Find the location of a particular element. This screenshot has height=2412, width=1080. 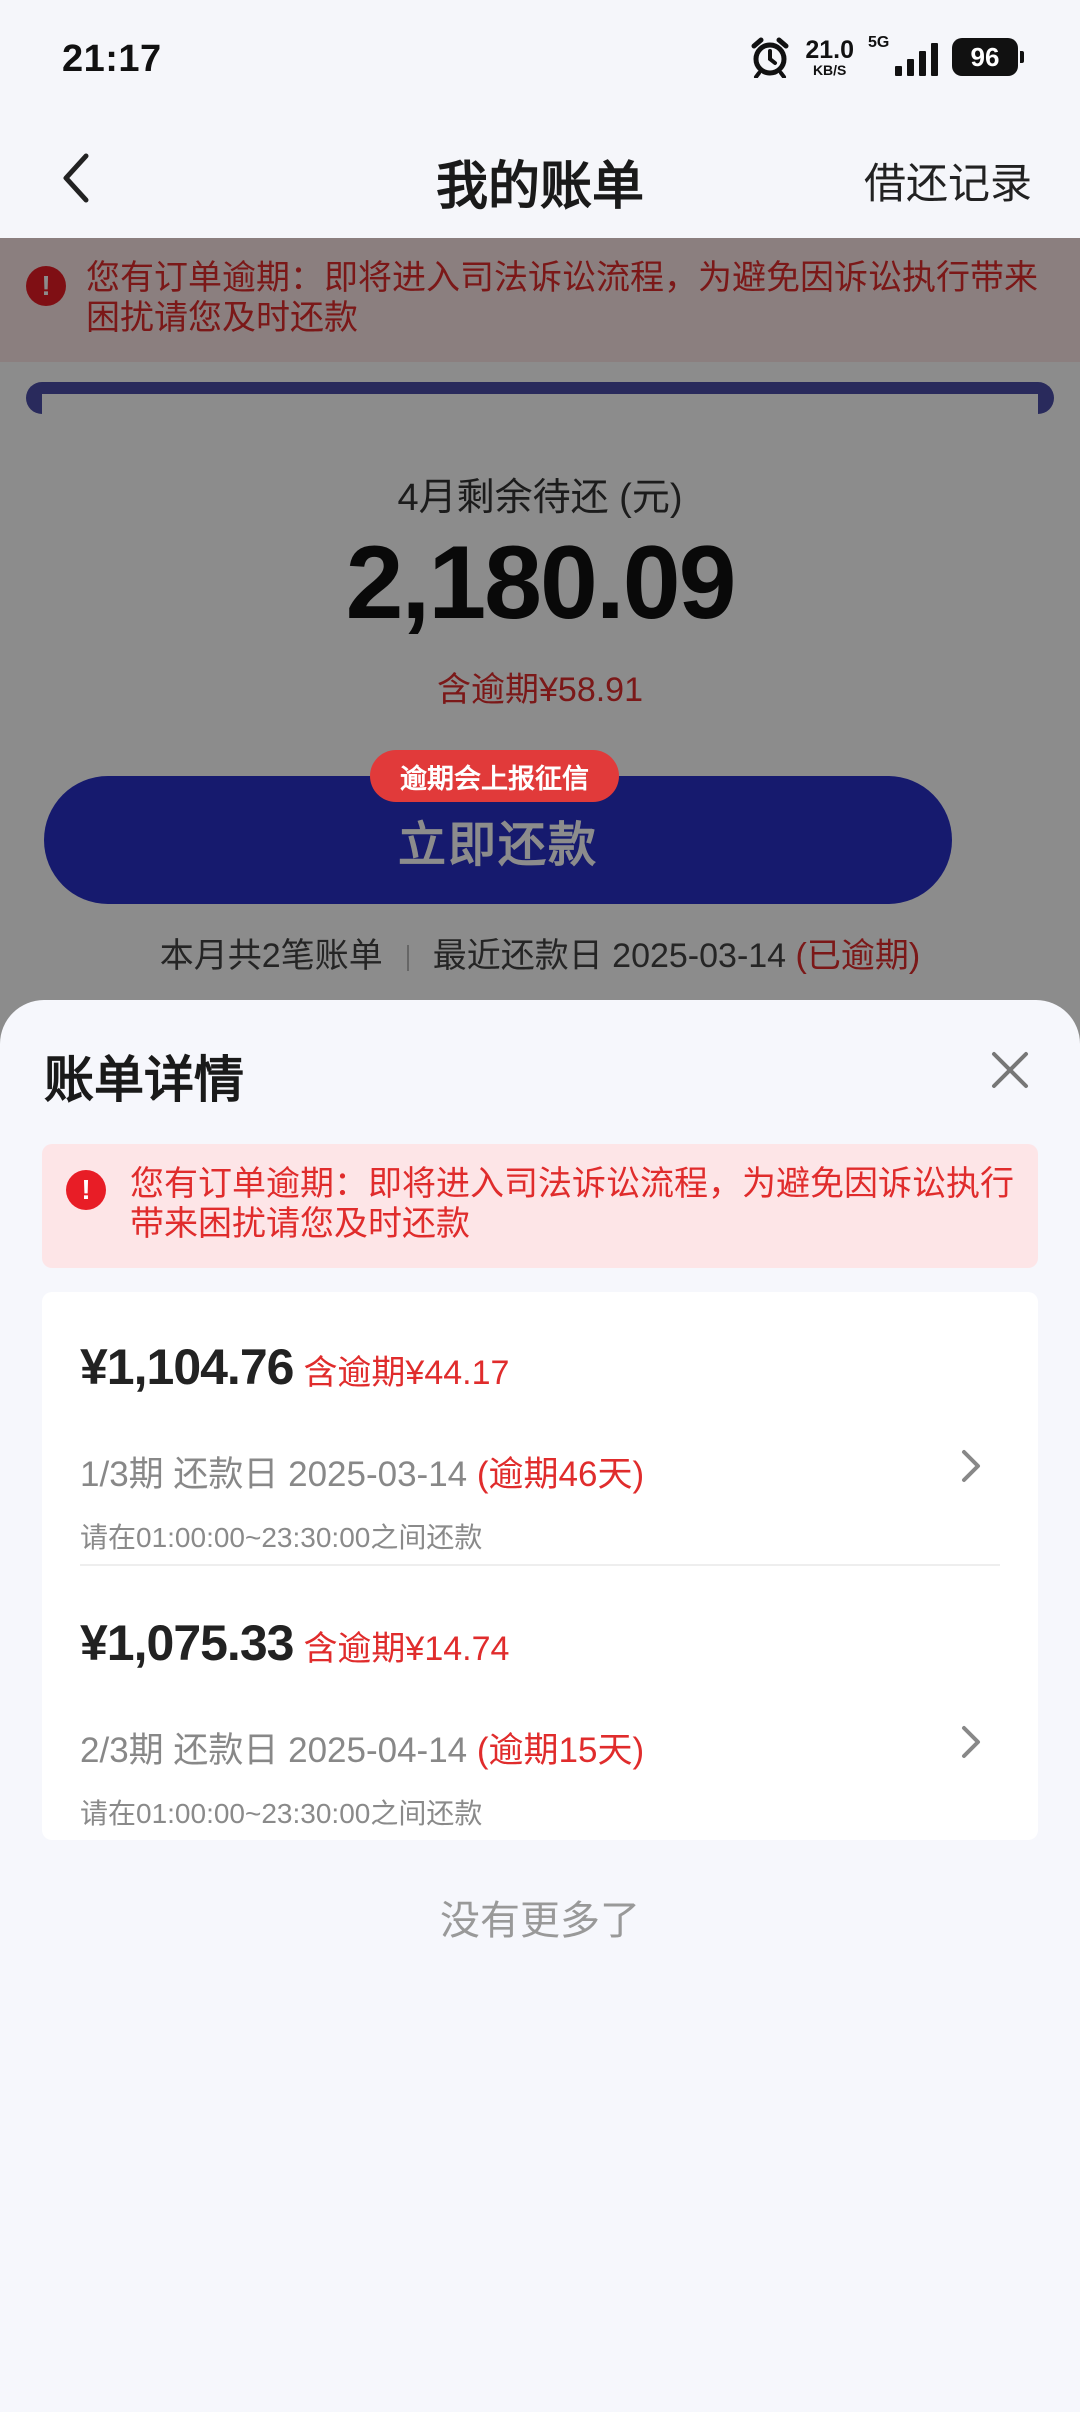

list-divider is located at coordinates (540, 1565).